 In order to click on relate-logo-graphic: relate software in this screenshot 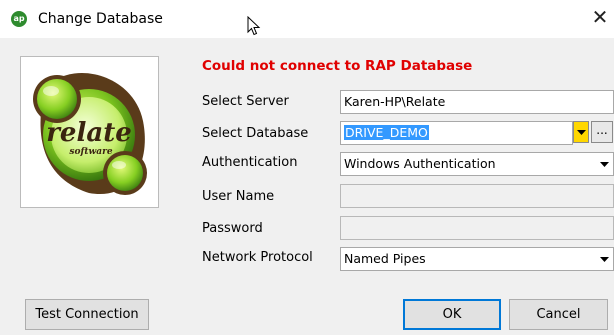, I will do `click(90, 133)`.